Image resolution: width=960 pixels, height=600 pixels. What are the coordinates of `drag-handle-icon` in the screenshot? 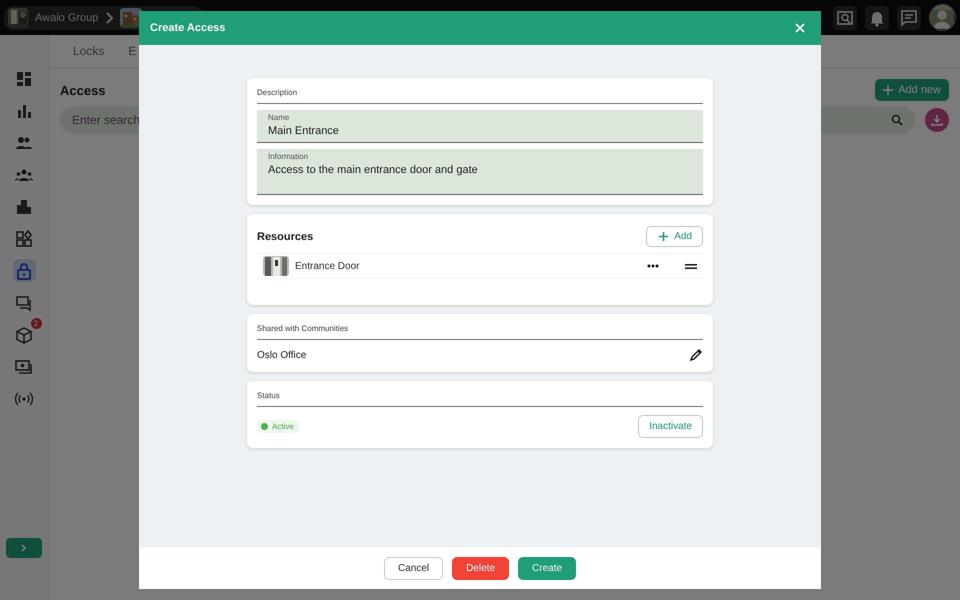 It's located at (691, 266).